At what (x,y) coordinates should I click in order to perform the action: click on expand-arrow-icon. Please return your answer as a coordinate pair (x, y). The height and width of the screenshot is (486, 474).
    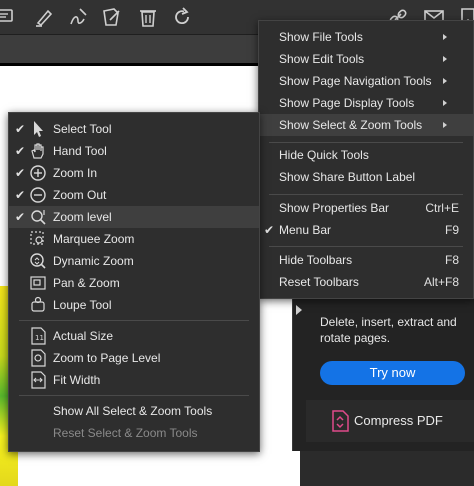
    Looking at the image, I should click on (299, 310).